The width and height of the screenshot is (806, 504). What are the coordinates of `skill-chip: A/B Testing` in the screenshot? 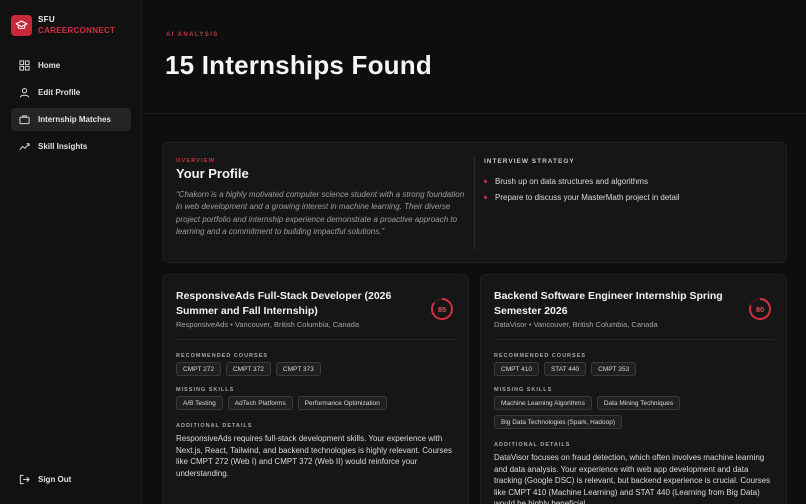 It's located at (199, 403).